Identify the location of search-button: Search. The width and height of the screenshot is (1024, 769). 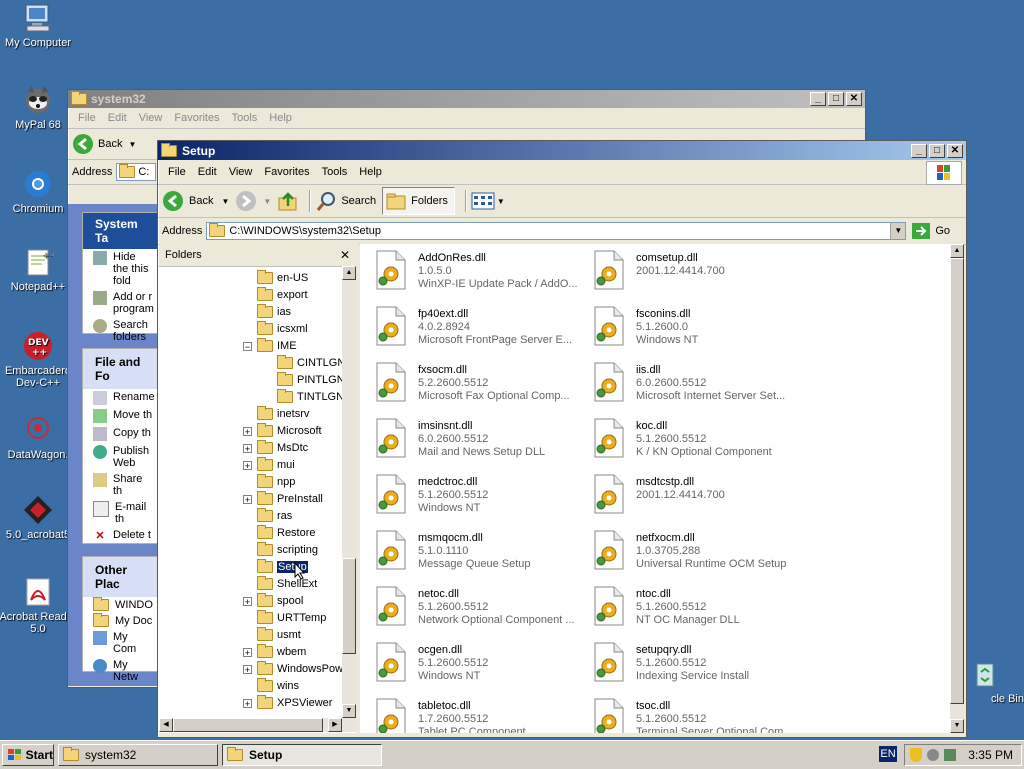
(345, 201).